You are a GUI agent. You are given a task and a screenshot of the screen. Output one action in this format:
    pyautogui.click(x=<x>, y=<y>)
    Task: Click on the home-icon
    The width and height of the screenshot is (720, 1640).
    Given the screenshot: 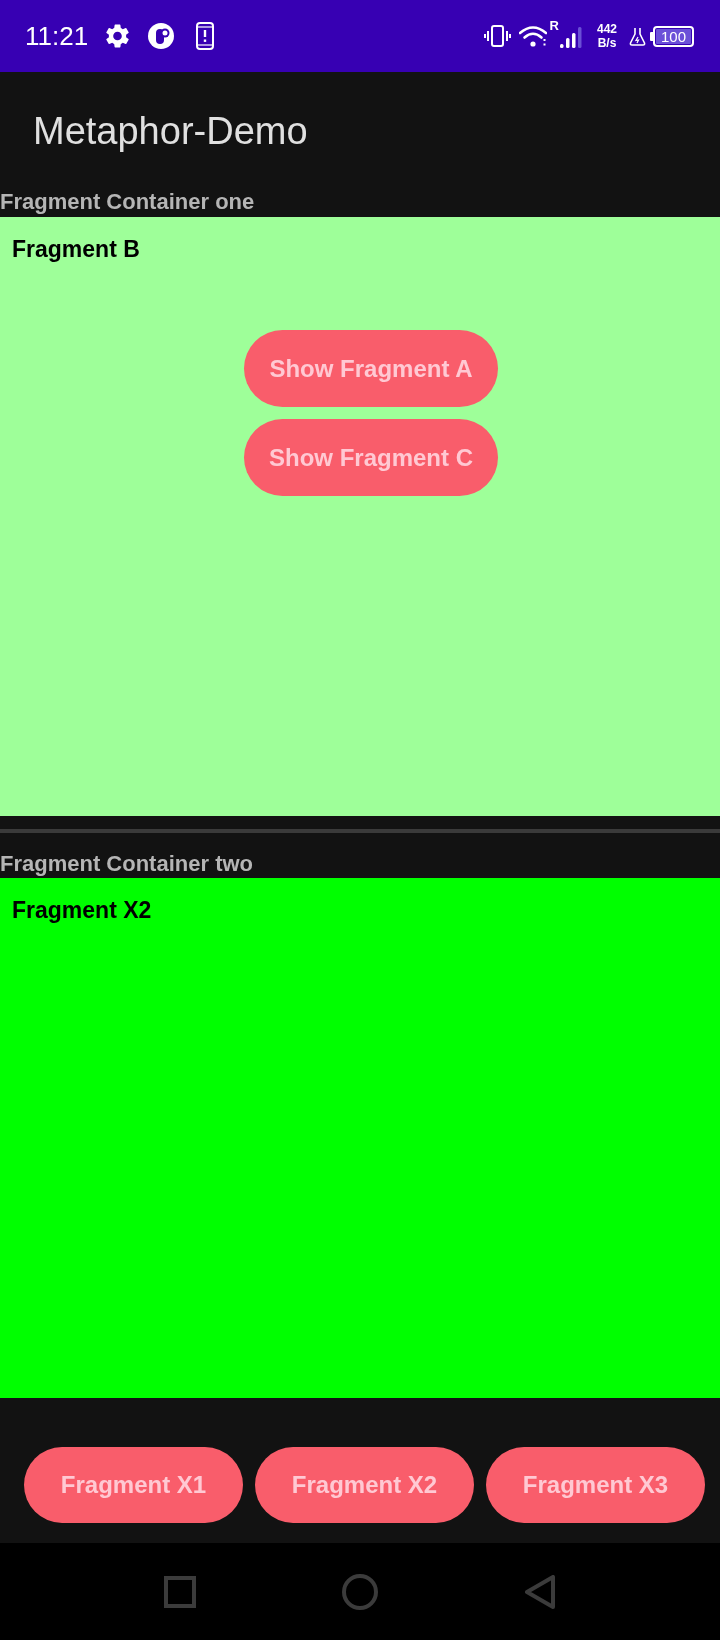 What is the action you would take?
    pyautogui.click(x=360, y=1591)
    